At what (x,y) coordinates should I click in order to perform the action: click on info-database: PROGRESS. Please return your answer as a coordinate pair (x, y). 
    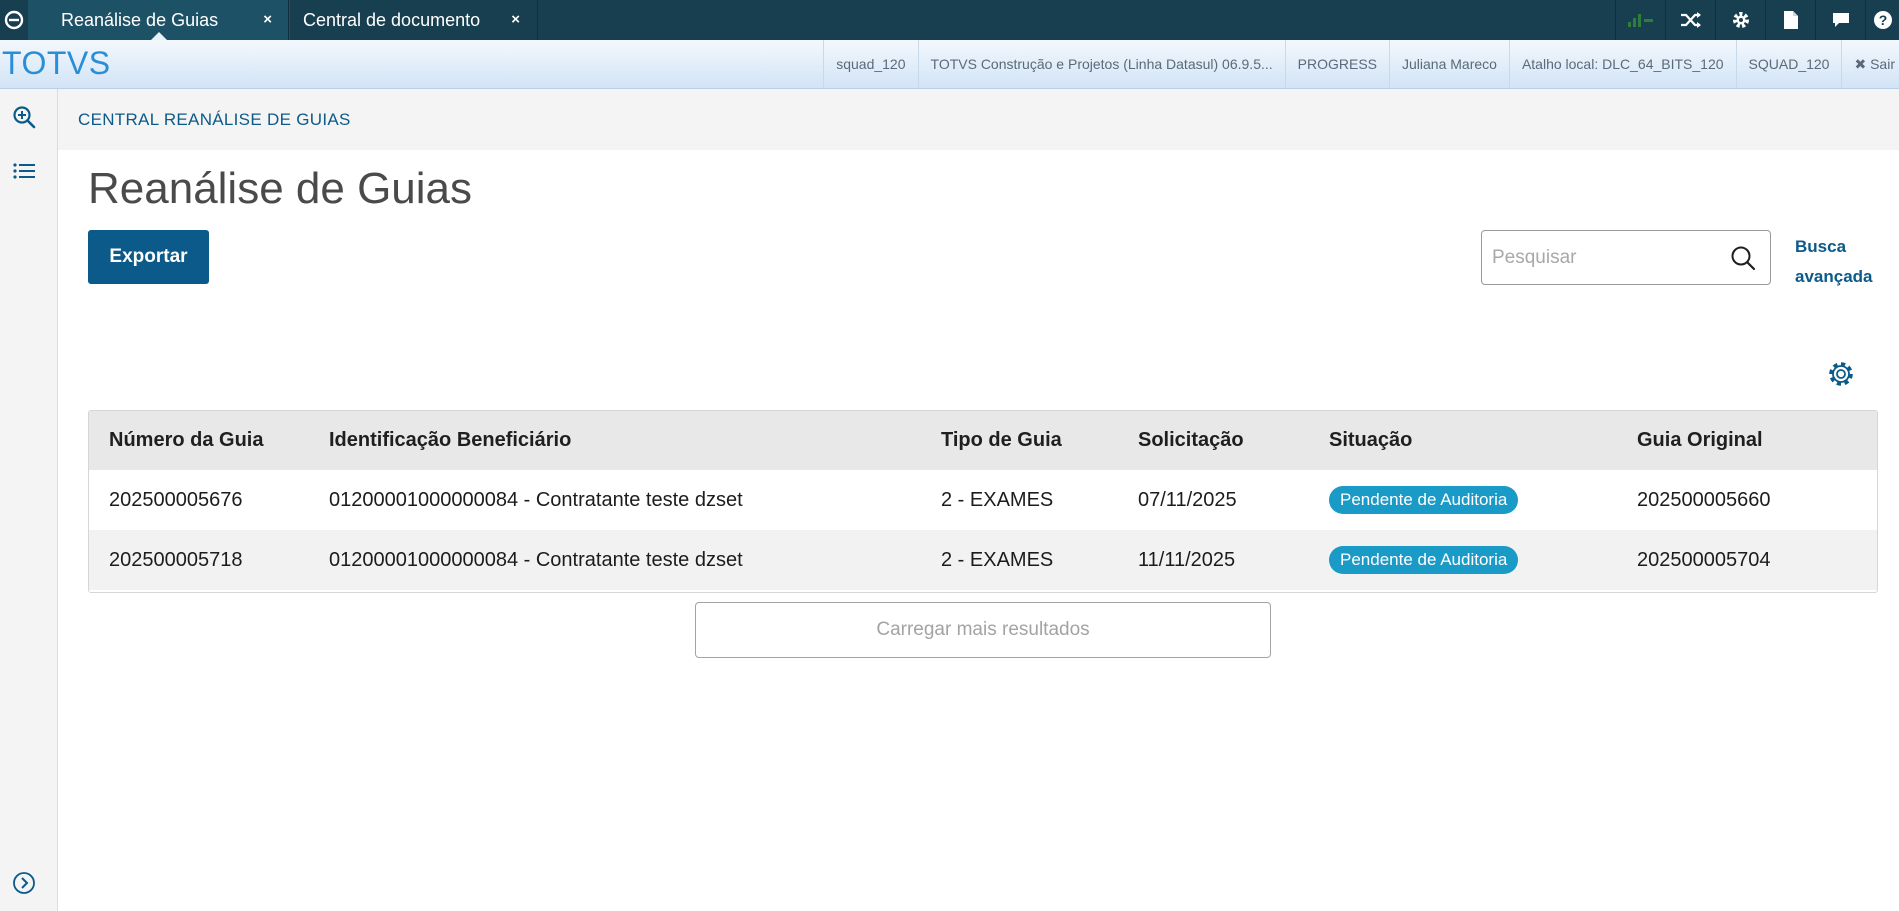
    Looking at the image, I should click on (1336, 64).